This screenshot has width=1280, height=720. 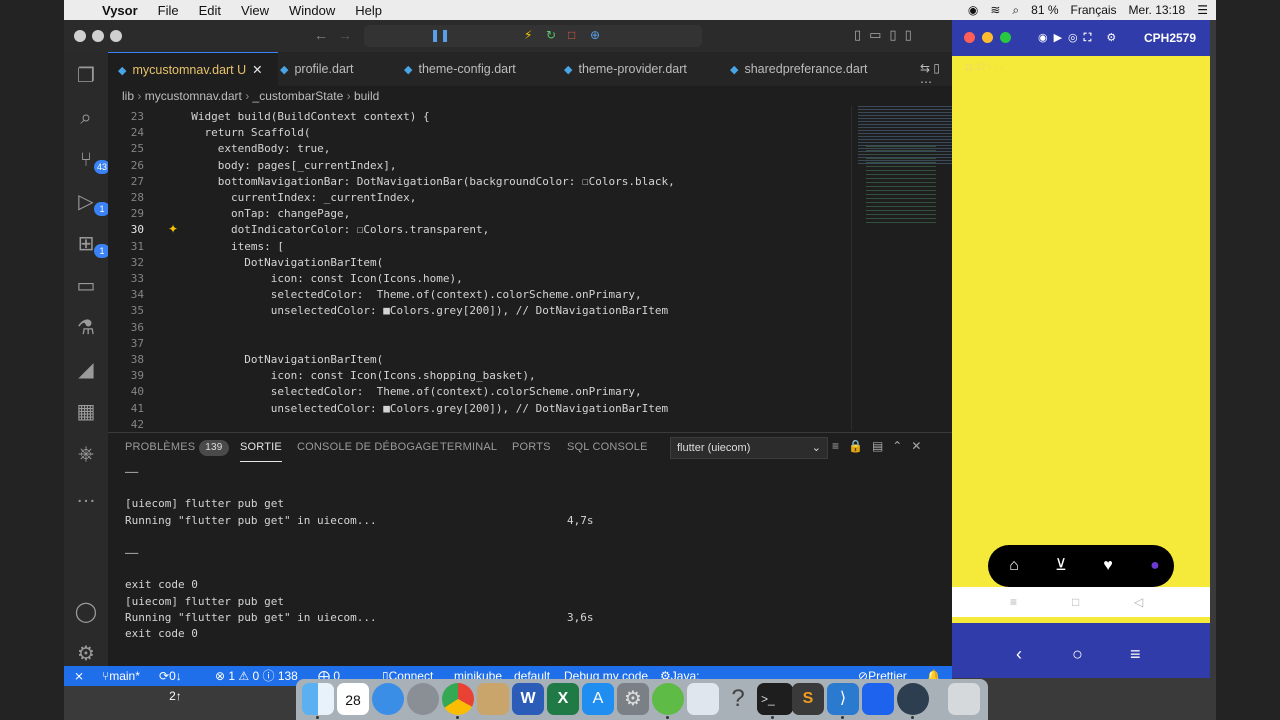 What do you see at coordinates (703, 699) in the screenshot?
I see `xcode-instruments-icon` at bounding box center [703, 699].